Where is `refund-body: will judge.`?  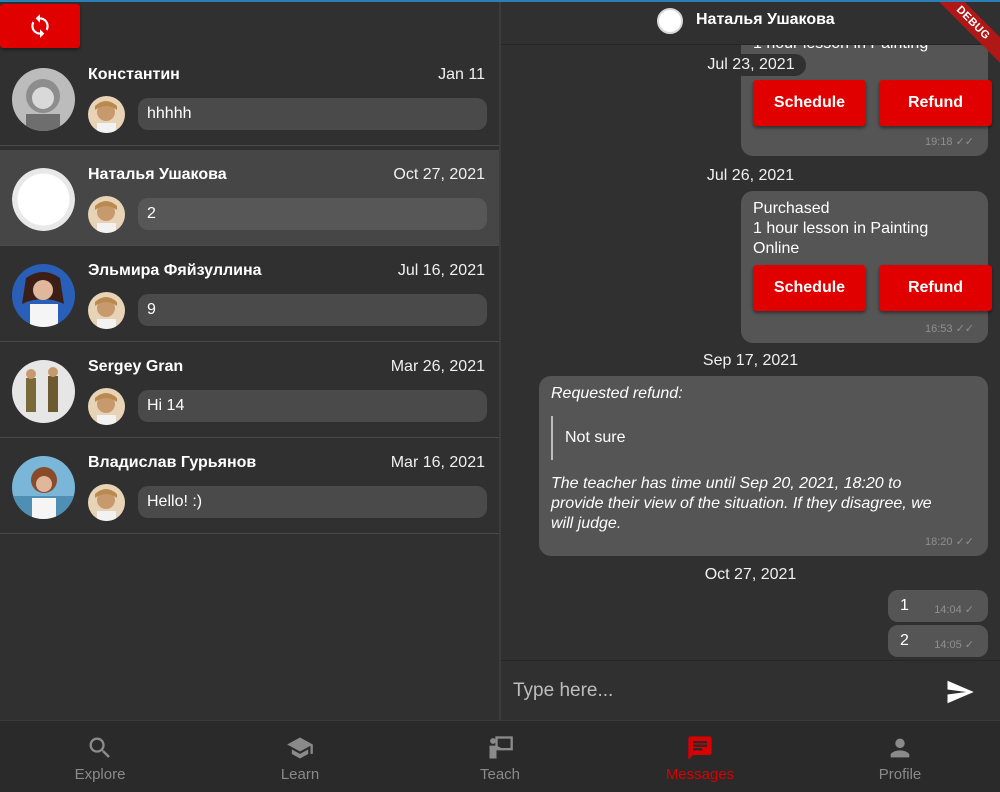
refund-body: will judge. is located at coordinates (586, 523).